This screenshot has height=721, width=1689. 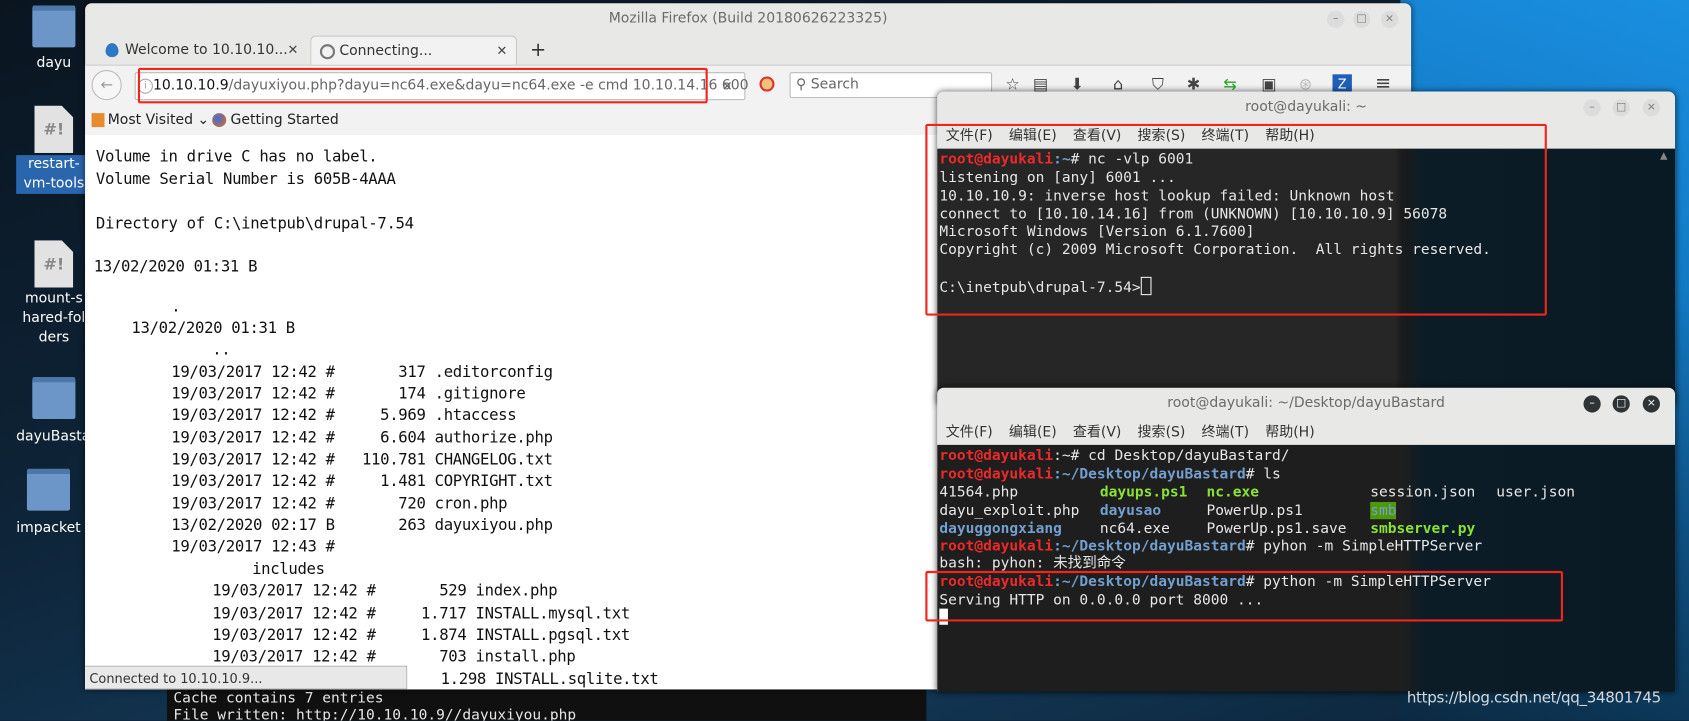 What do you see at coordinates (1364, 546) in the screenshot?
I see `command: # pyhon -m SimpleHTTPServer` at bounding box center [1364, 546].